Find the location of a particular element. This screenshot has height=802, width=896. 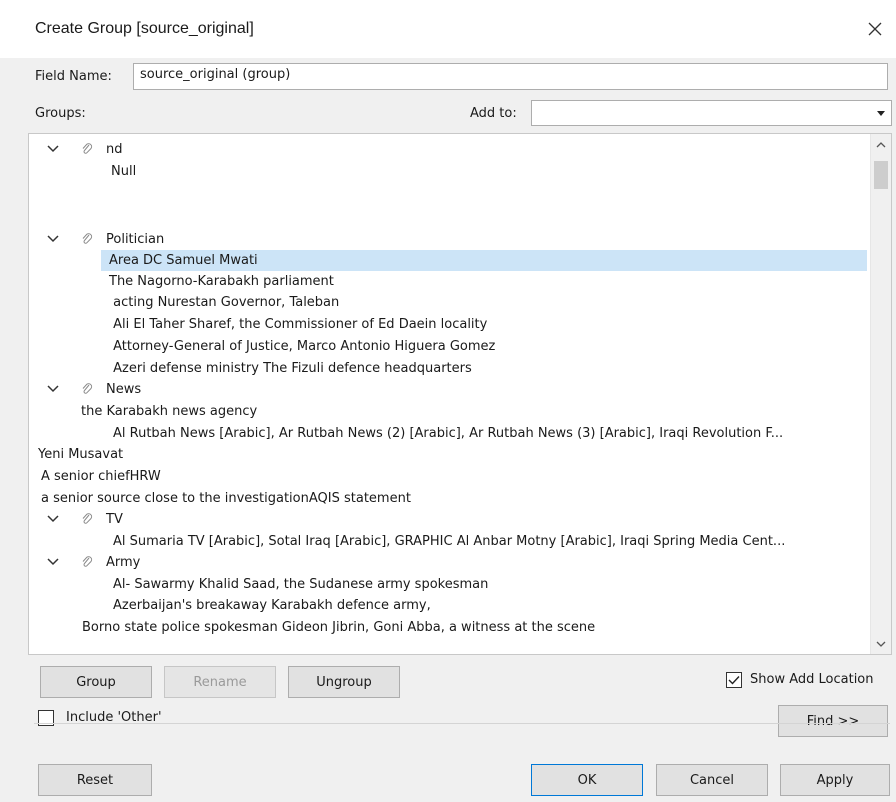

tree-member: A senior chiefHRW is located at coordinates (449, 476).